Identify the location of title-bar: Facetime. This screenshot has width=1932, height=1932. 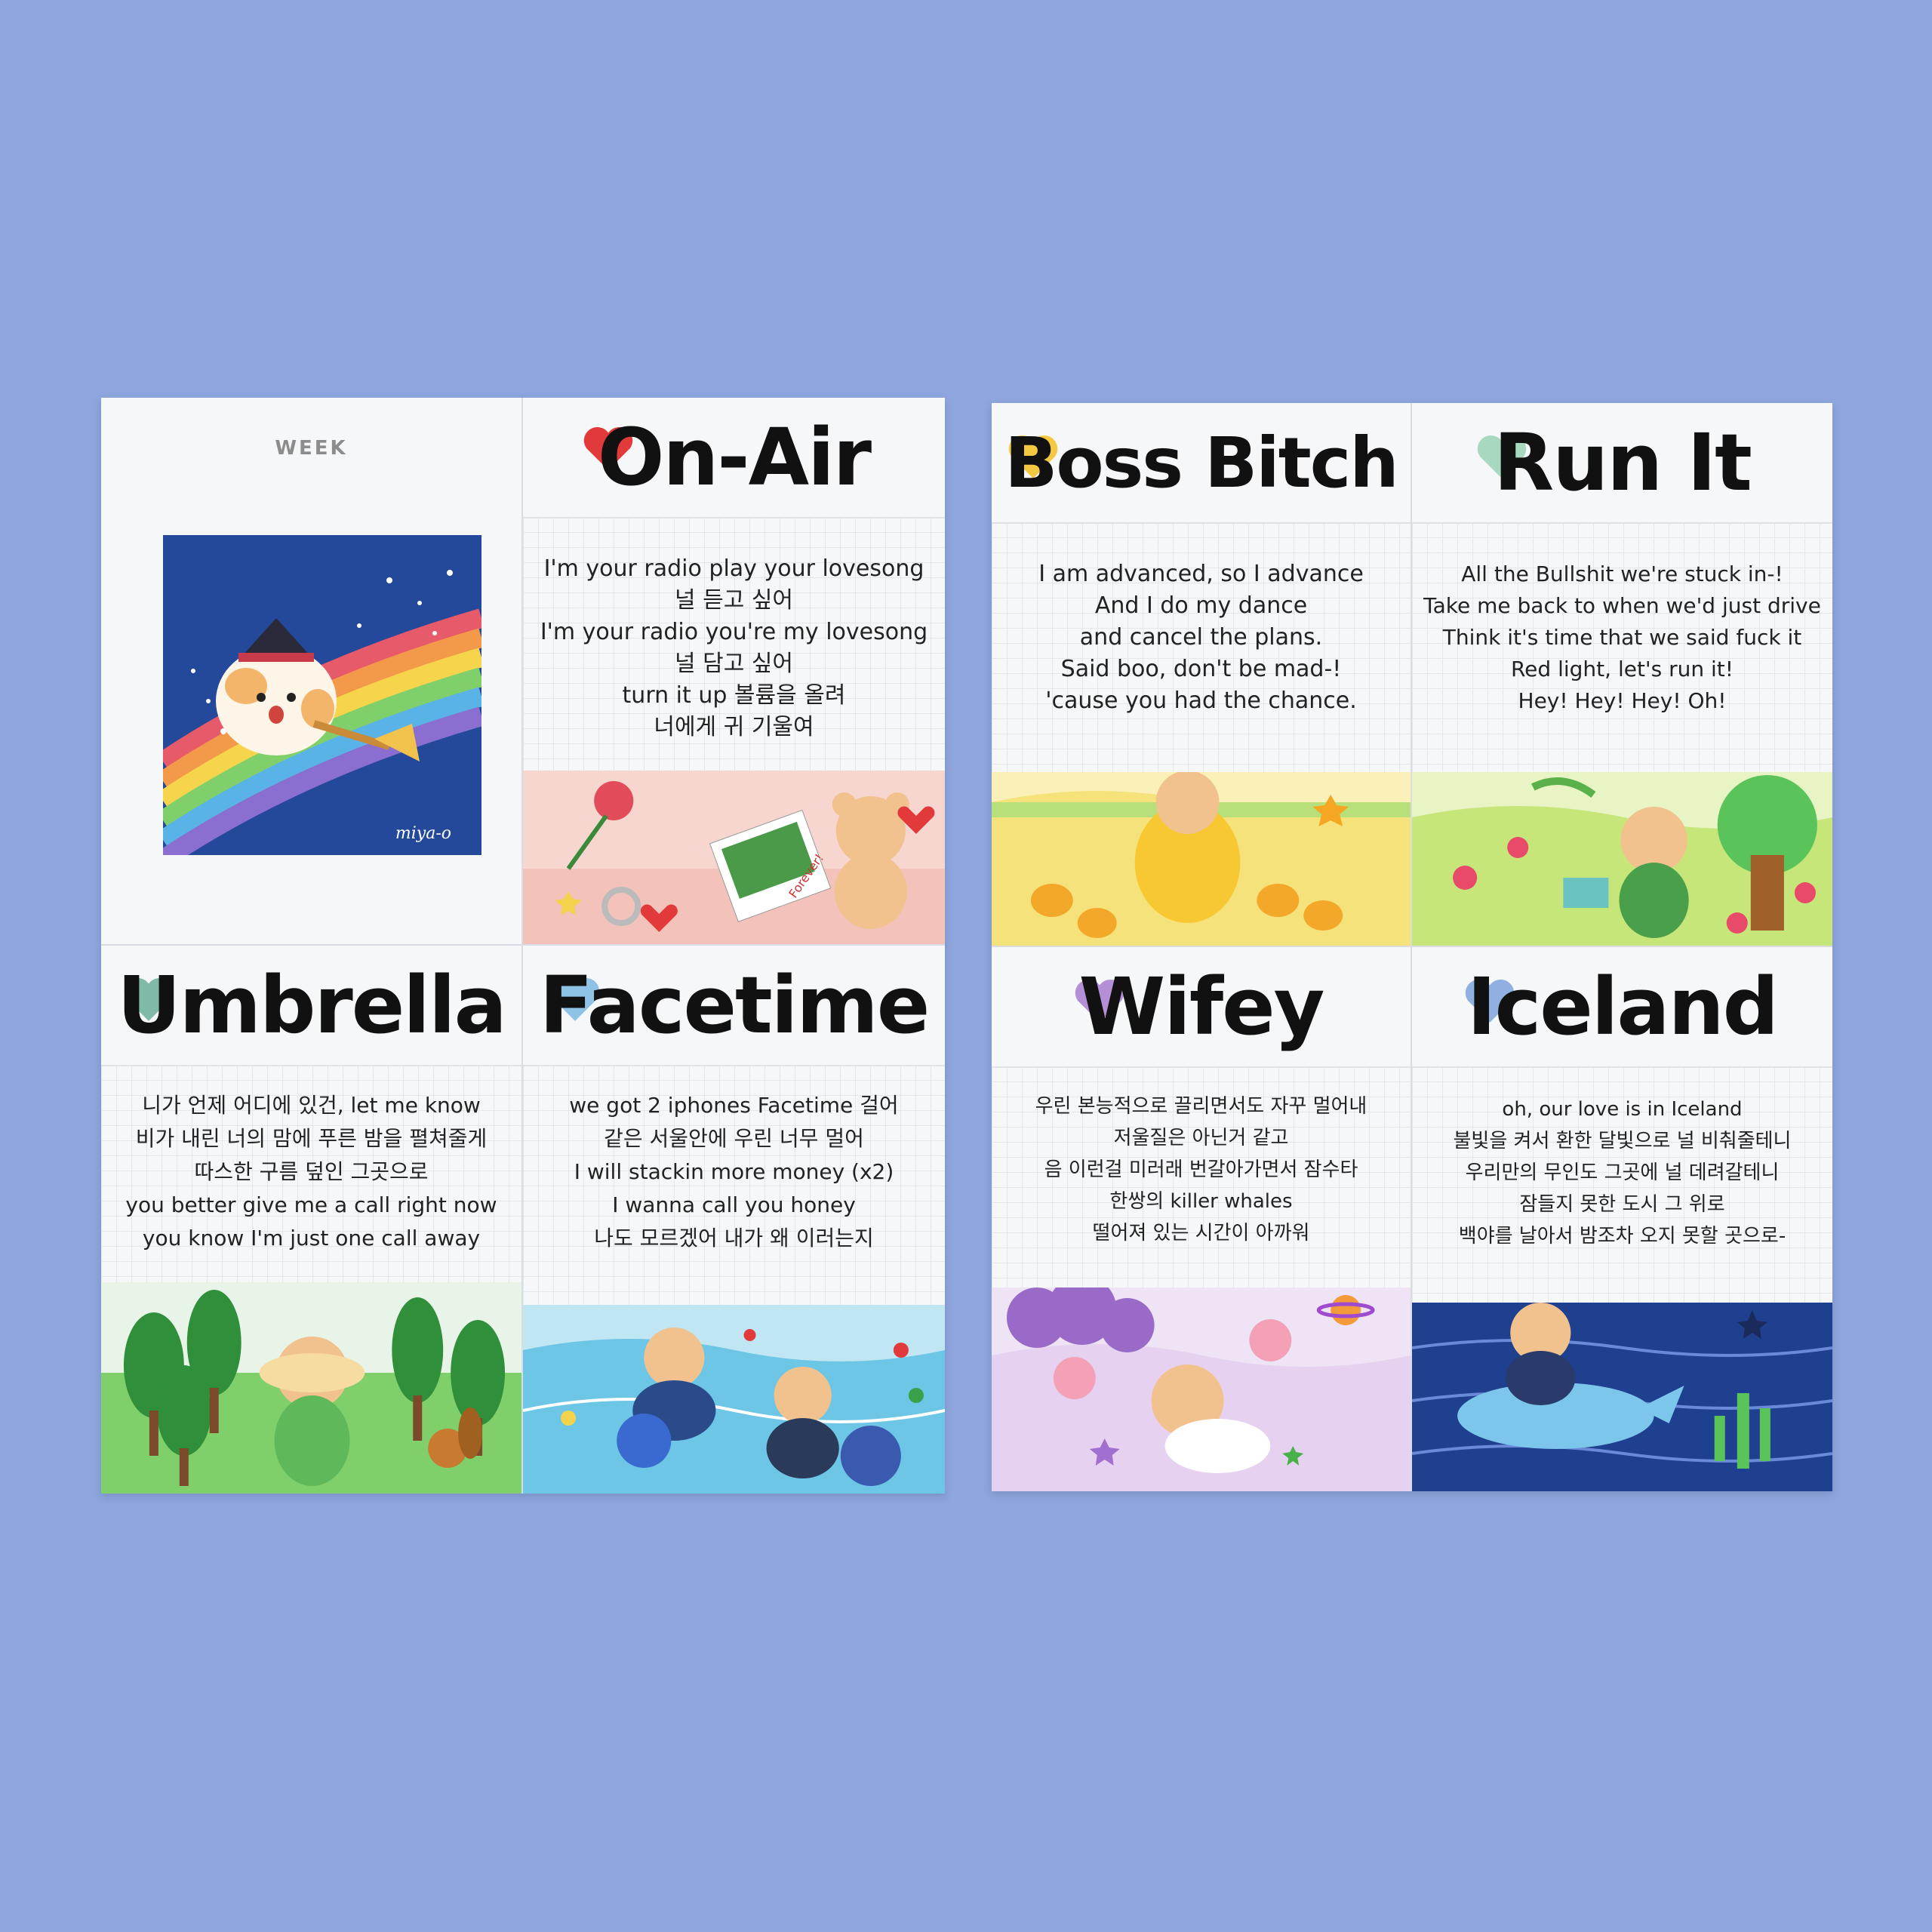
(734, 1006).